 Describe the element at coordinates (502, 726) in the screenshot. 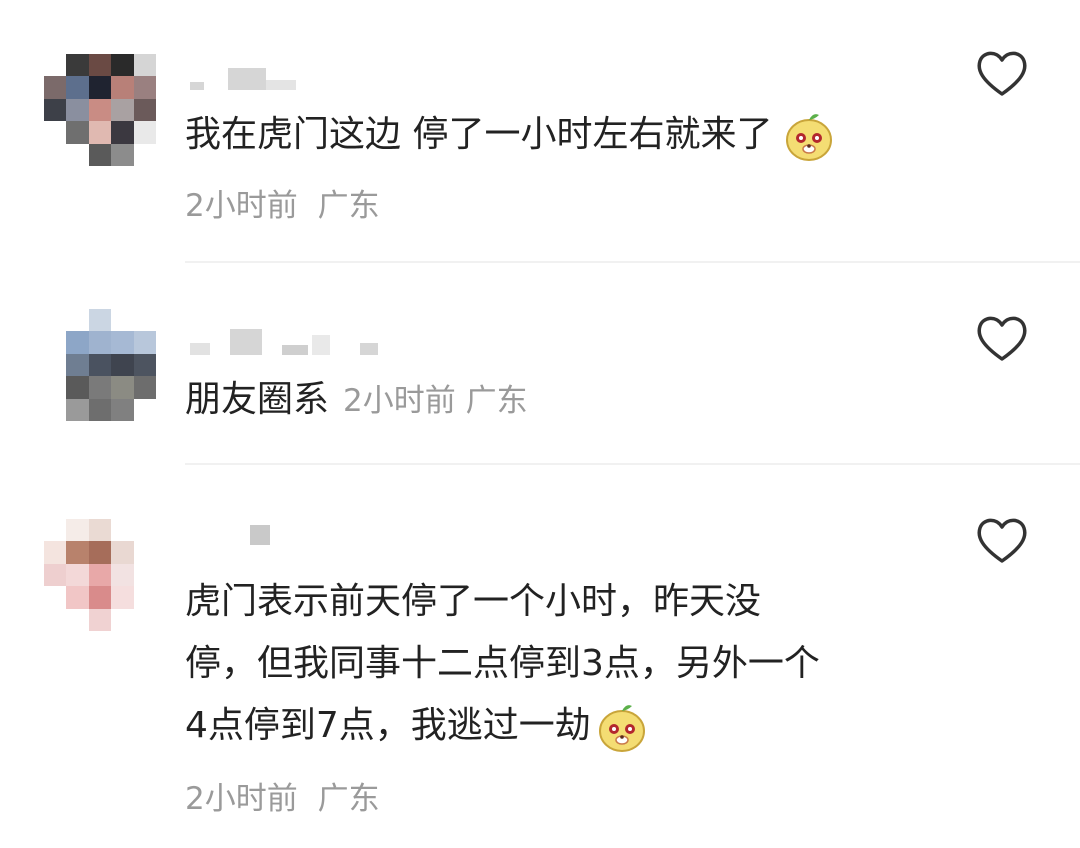

I see `comment-line-with-emoji: 4点停到7点，我逃过一劫` at that location.